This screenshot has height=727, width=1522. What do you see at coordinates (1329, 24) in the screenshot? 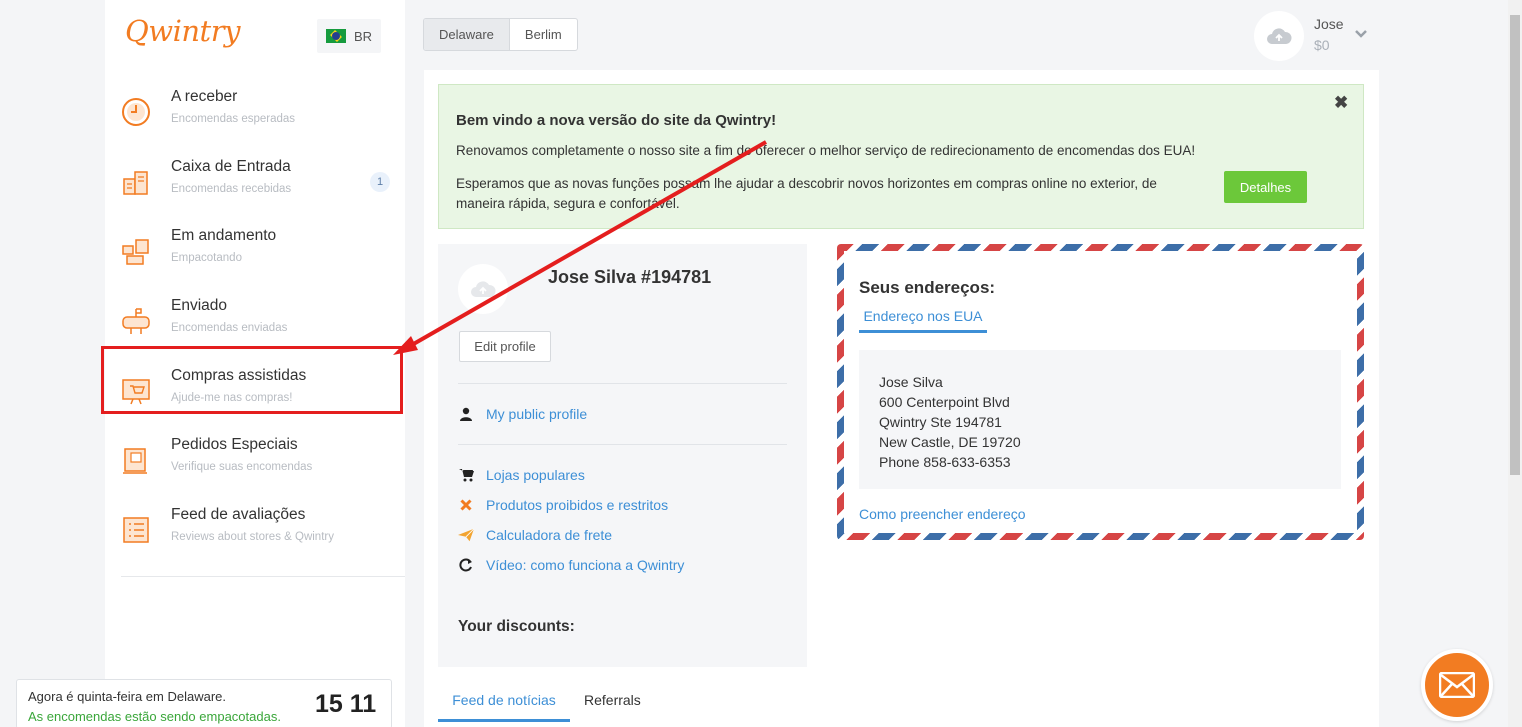
I see `user-name: Jose` at bounding box center [1329, 24].